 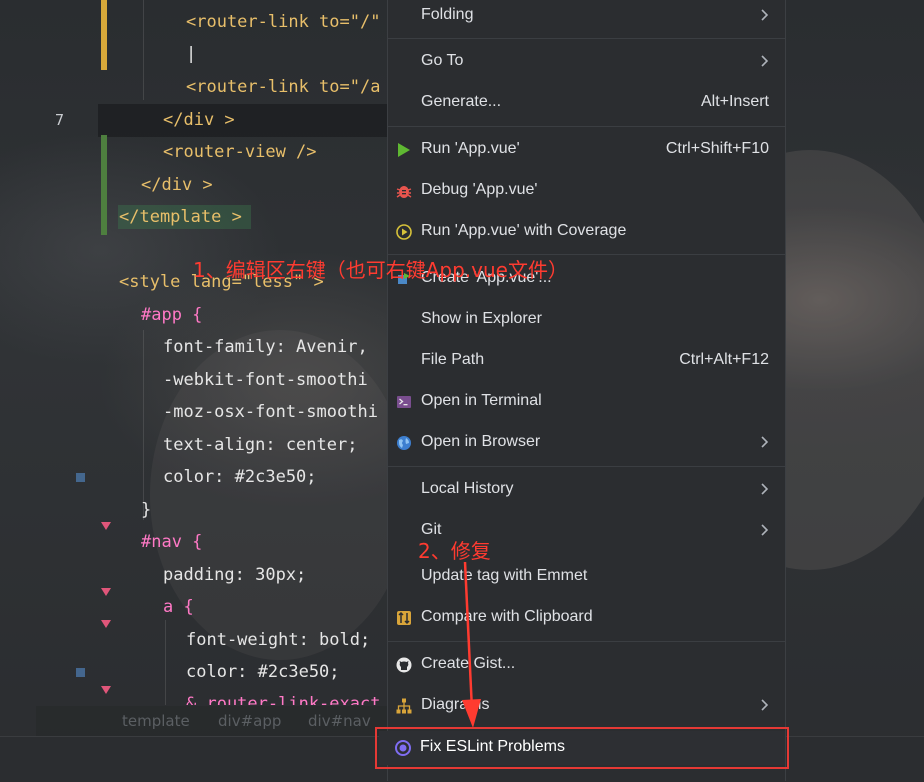 What do you see at coordinates (404, 665) in the screenshot?
I see `github-icon` at bounding box center [404, 665].